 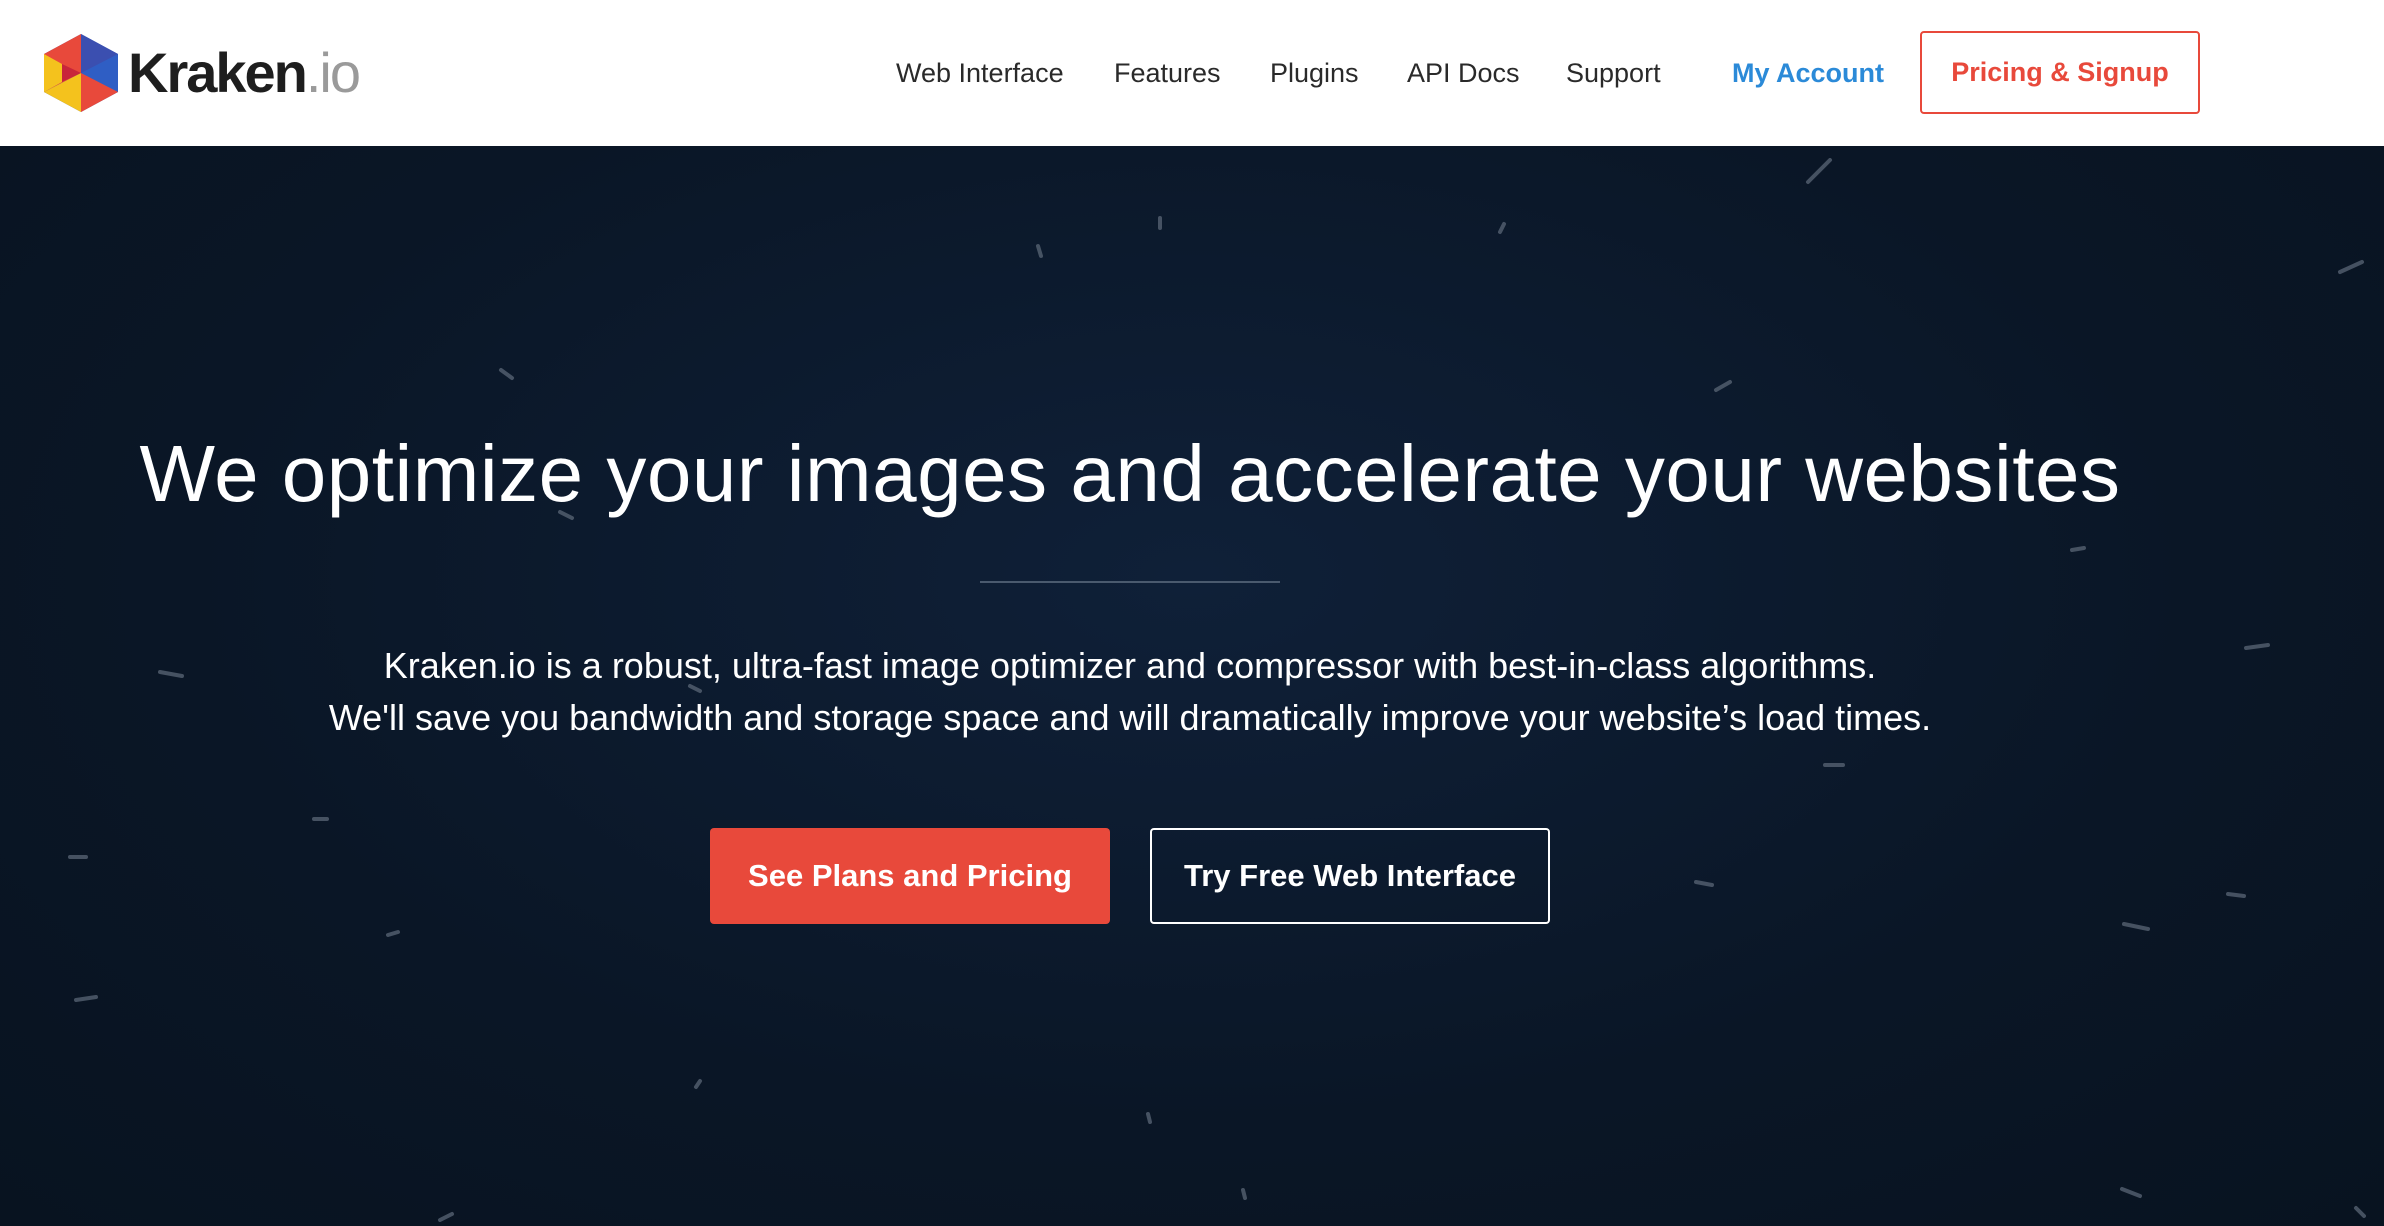 I want to click on logo-word: Kraken, so click(x=218, y=72).